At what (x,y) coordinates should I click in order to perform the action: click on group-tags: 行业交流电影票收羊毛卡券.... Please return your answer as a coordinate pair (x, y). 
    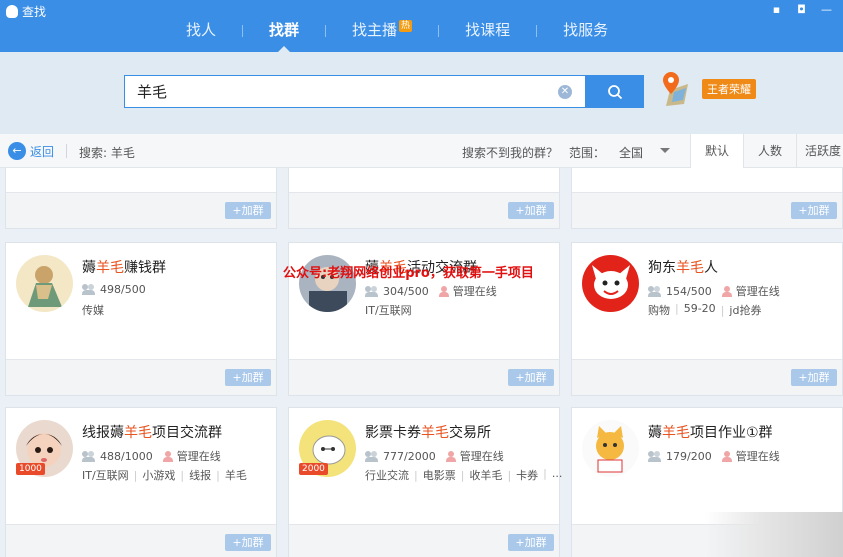
    Looking at the image, I should click on (463, 475).